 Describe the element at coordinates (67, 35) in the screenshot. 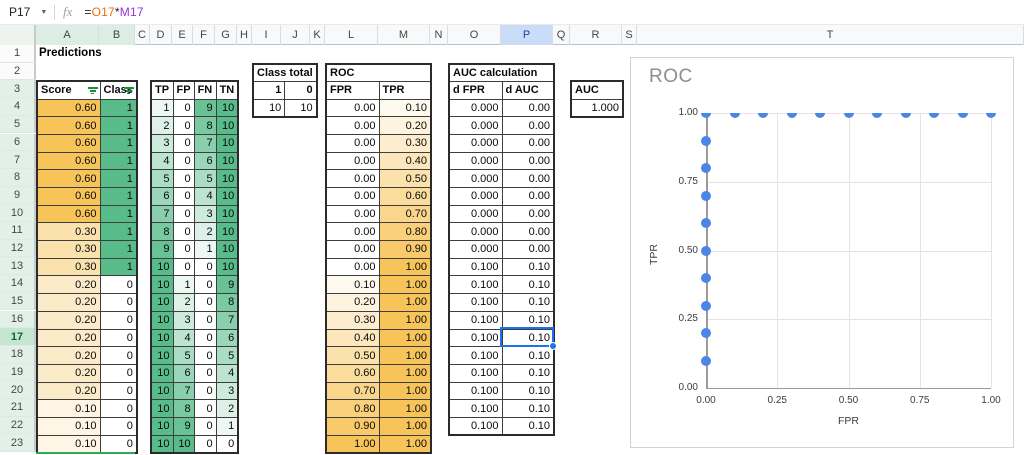

I see `column-header-A: A` at that location.